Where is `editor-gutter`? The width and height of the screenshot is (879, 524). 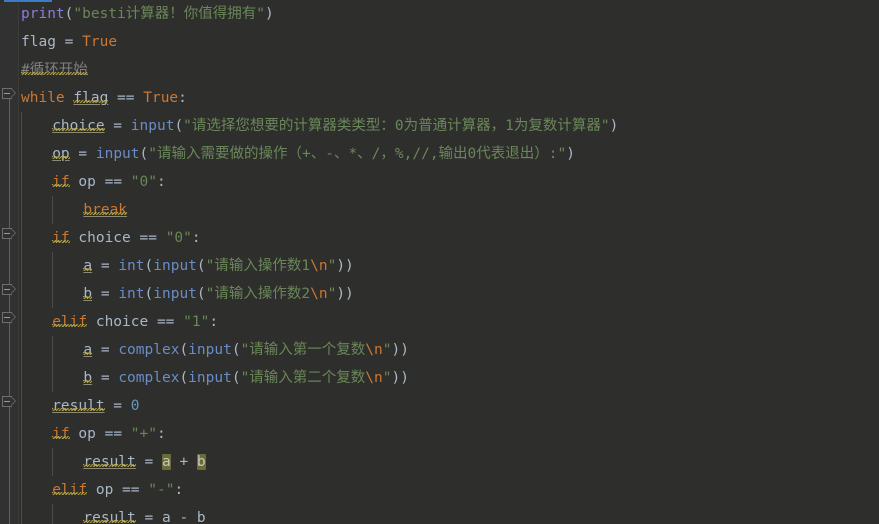
editor-gutter is located at coordinates (9, 262).